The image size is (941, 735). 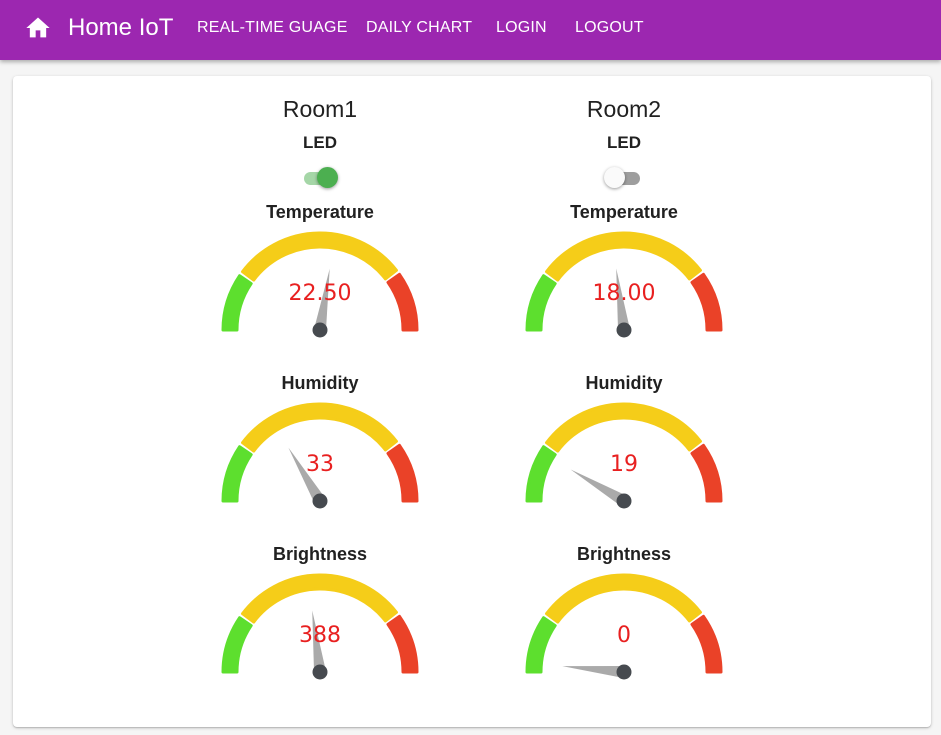 I want to click on temperature-gauge: 22.50, so click(x=320, y=284).